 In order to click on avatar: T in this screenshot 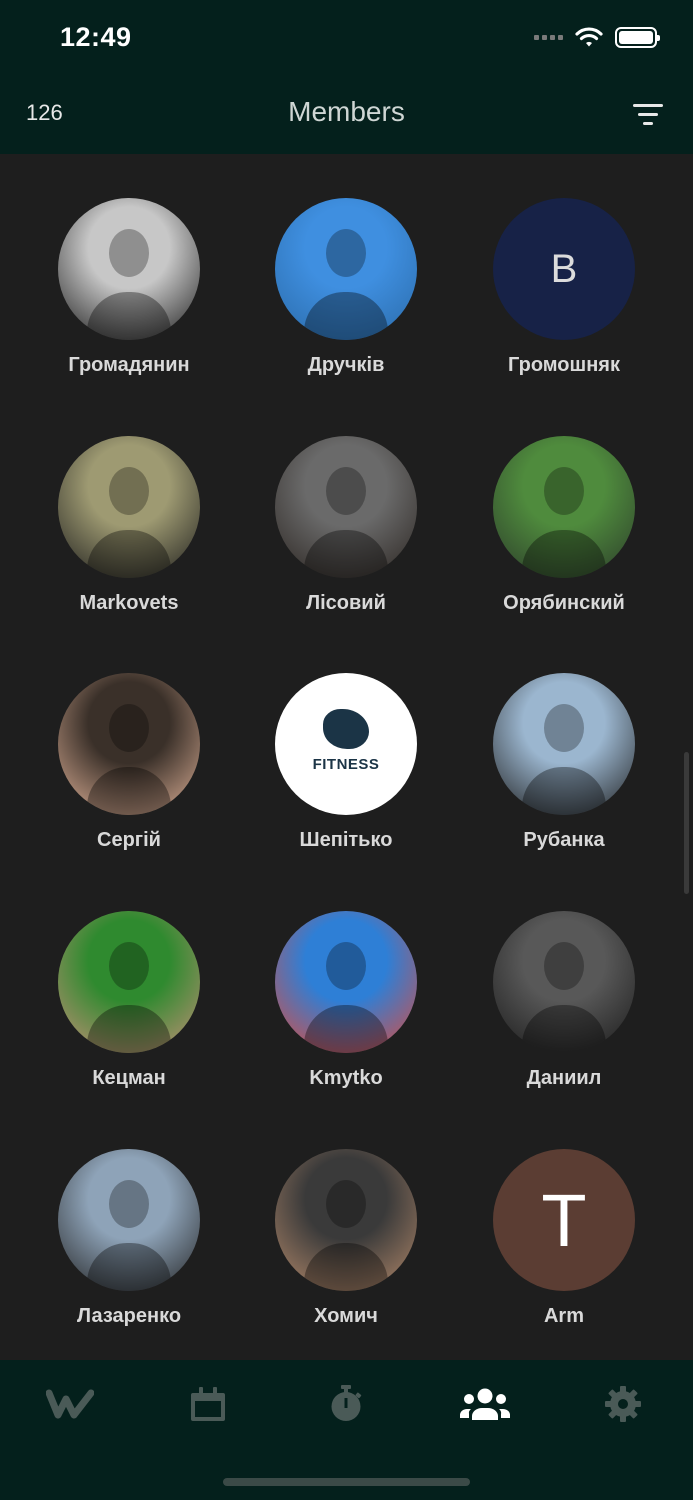, I will do `click(564, 1220)`.